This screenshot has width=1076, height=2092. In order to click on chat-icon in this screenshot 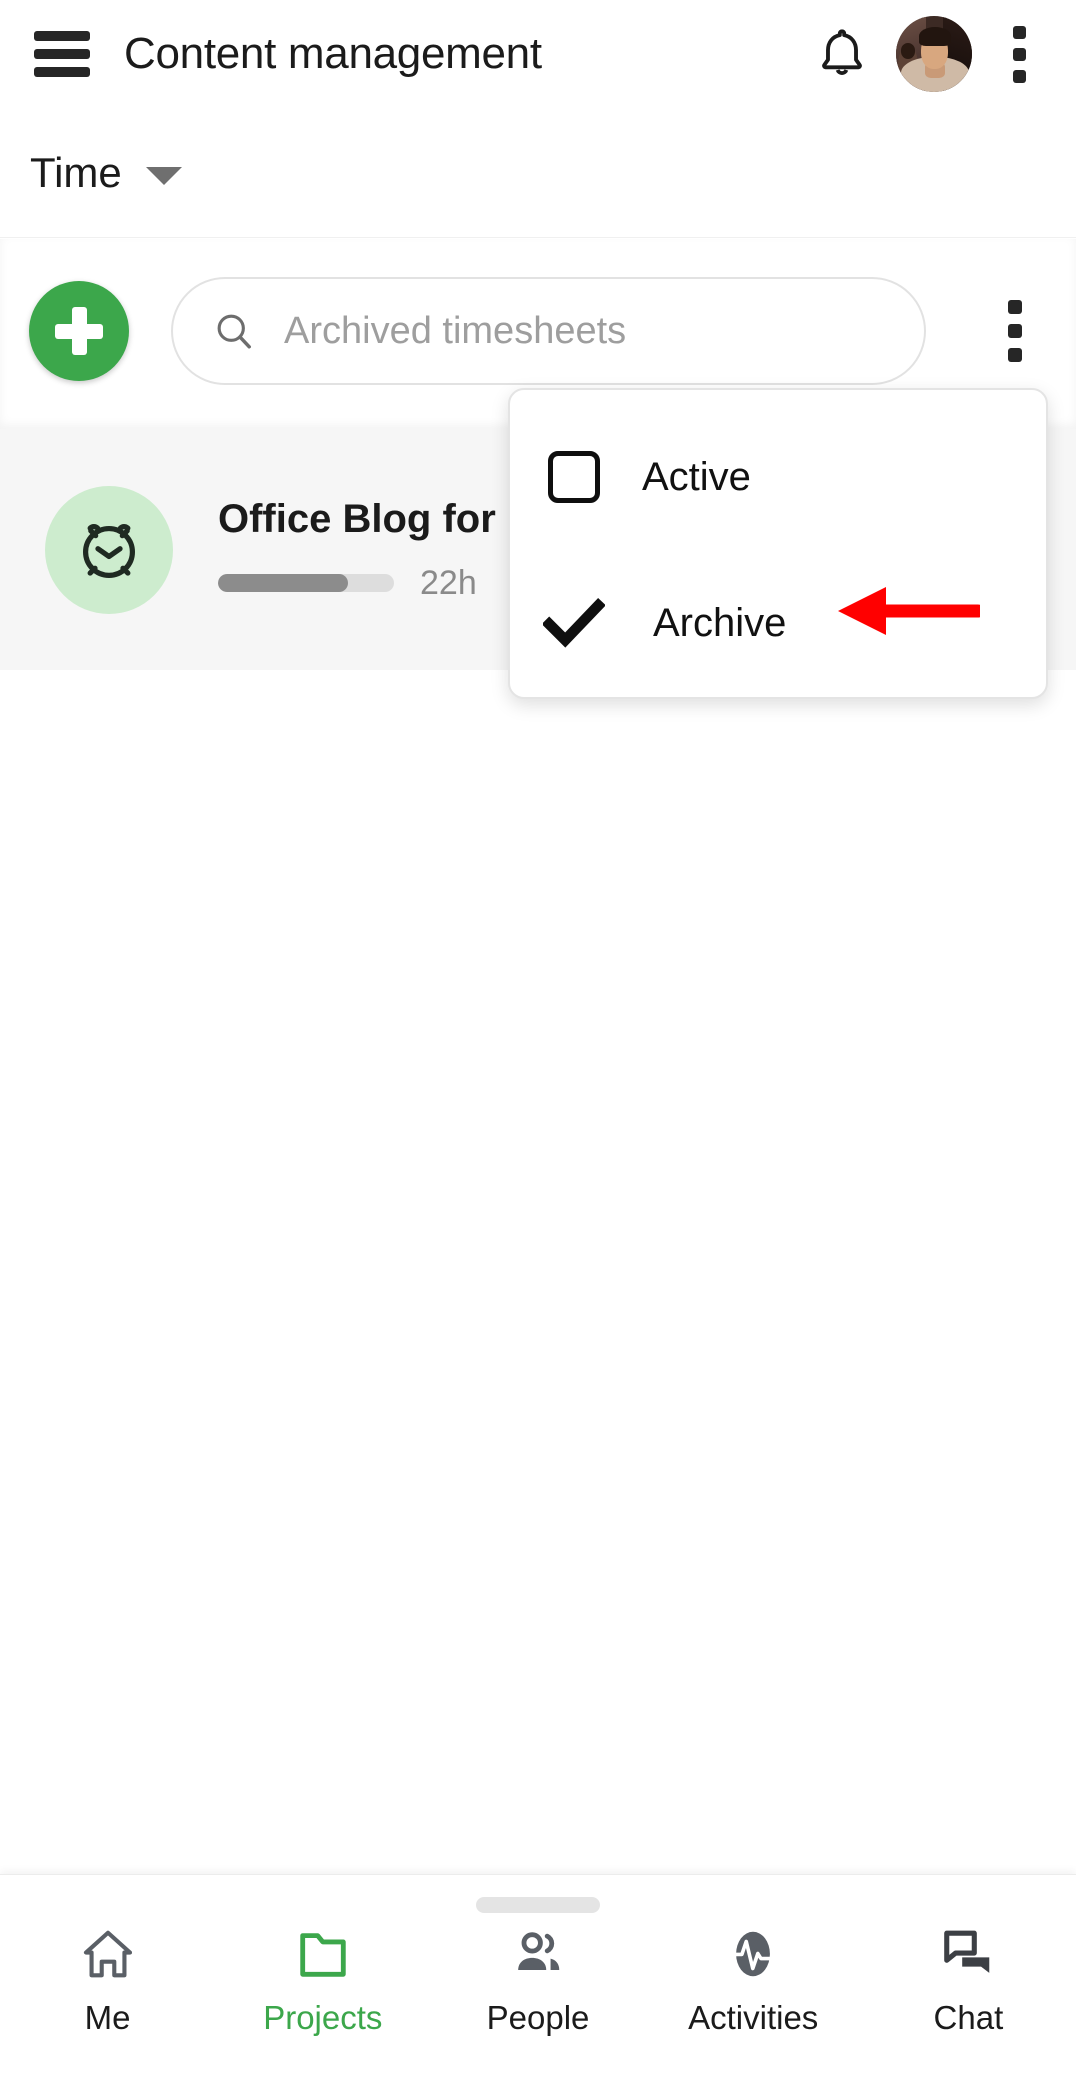, I will do `click(967, 1951)`.